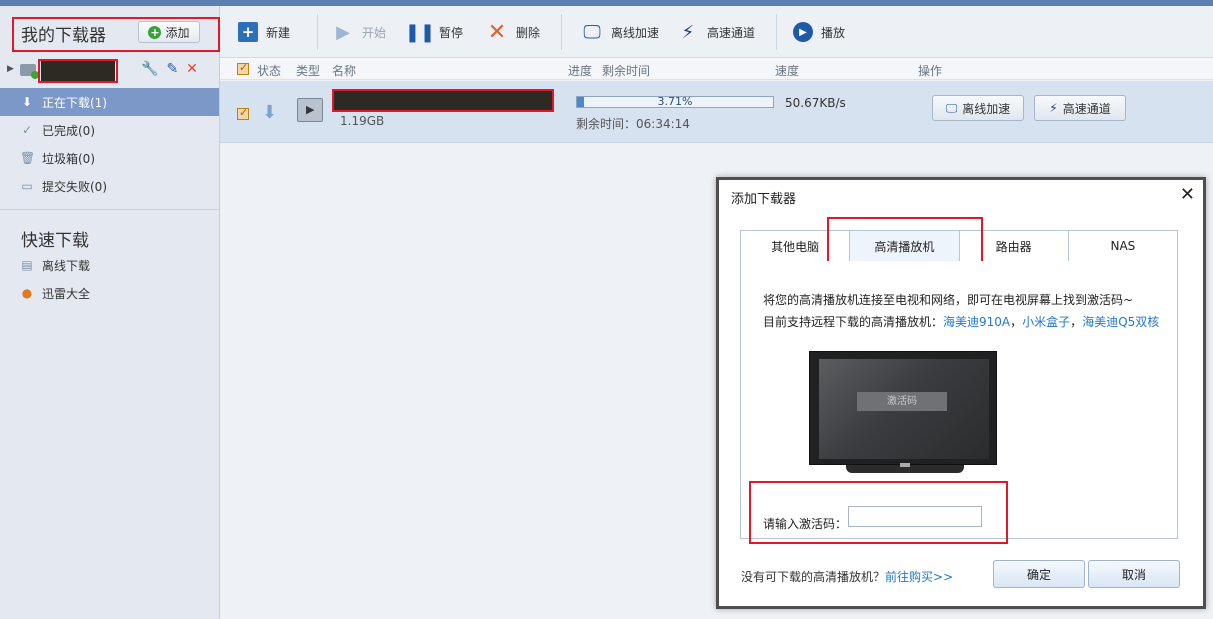 The height and width of the screenshot is (619, 1213). What do you see at coordinates (308, 71) in the screenshot?
I see `col-type: 类型` at bounding box center [308, 71].